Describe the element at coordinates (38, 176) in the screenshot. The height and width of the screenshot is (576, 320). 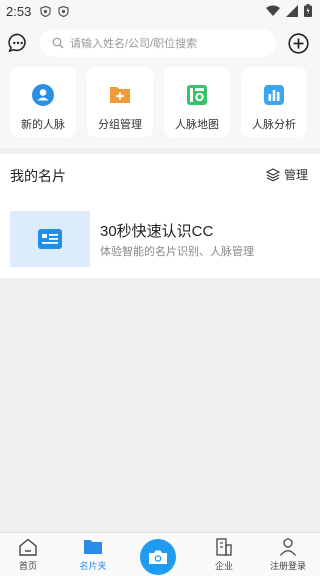
I see `section-title: 我的名片` at that location.